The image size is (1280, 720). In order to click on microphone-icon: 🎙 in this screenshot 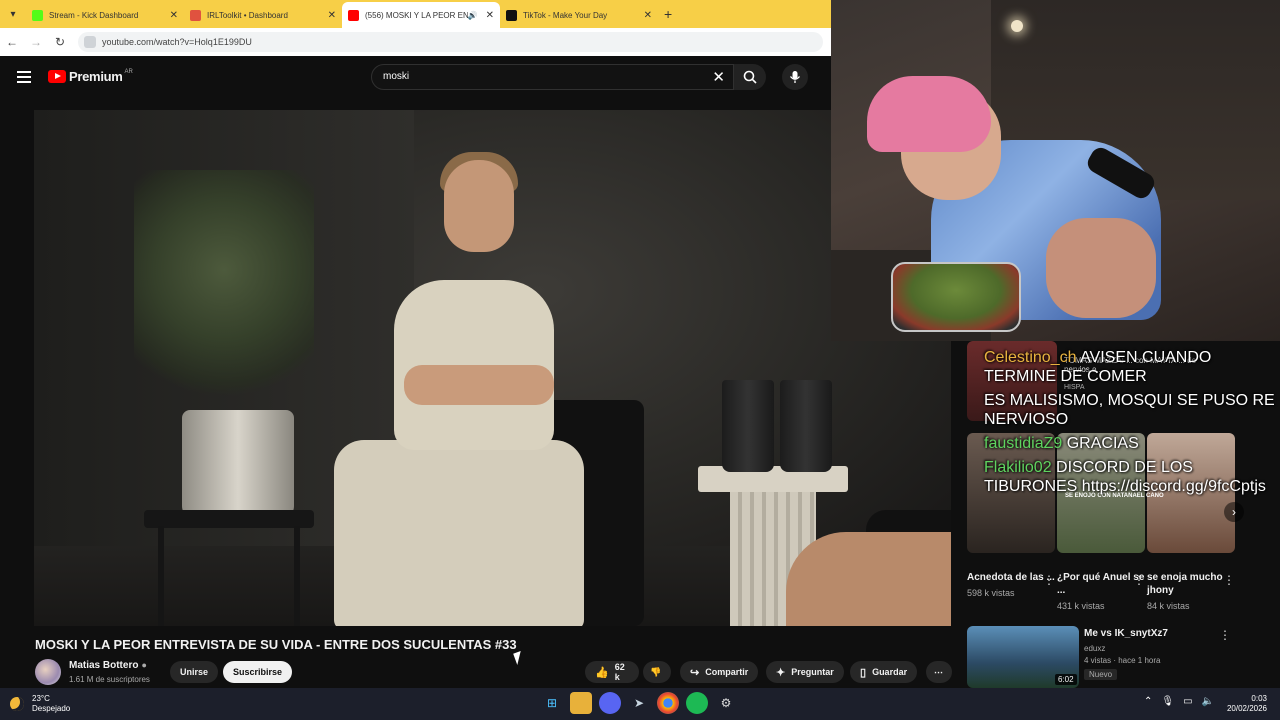, I will do `click(1167, 701)`.